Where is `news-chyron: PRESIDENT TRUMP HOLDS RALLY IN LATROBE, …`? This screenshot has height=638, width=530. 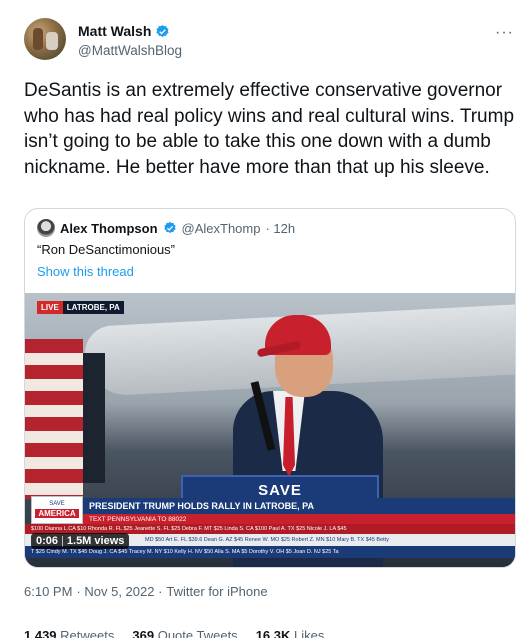 news-chyron: PRESIDENT TRUMP HOLDS RALLY IN LATROBE, … is located at coordinates (299, 506).